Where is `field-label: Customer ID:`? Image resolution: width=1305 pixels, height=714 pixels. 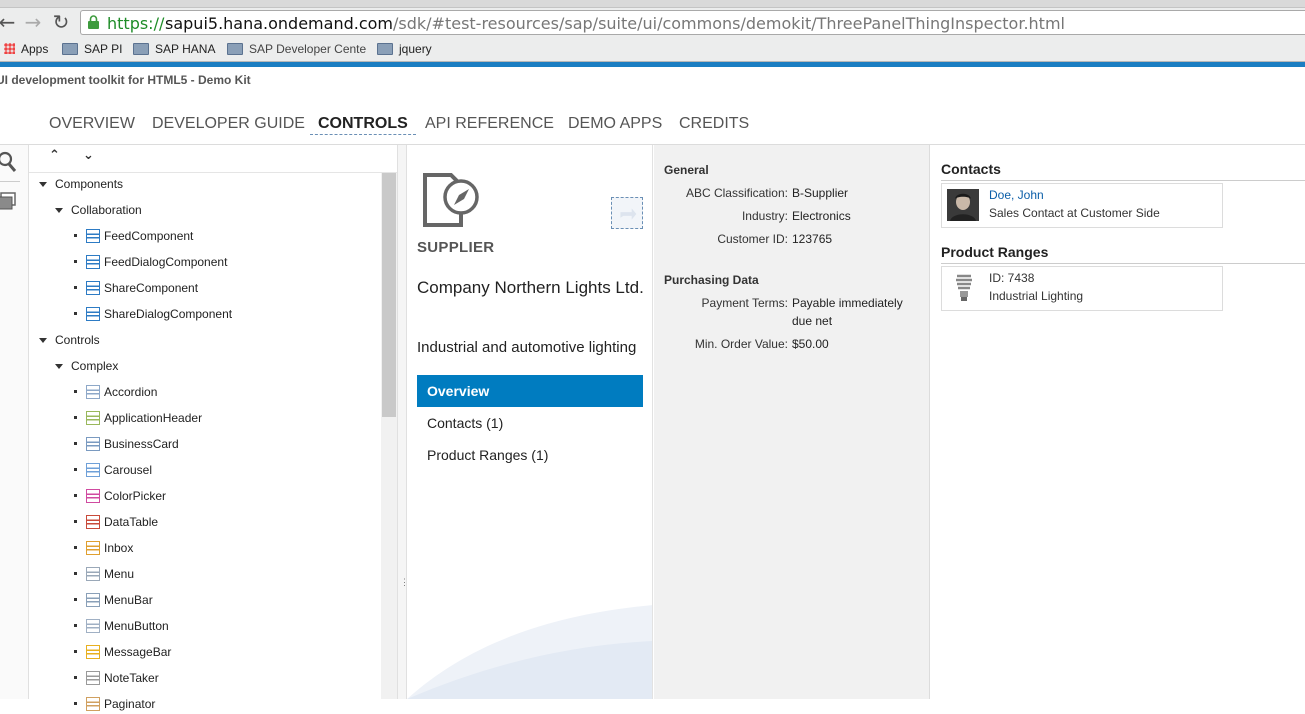 field-label: Customer ID: is located at coordinates (752, 239).